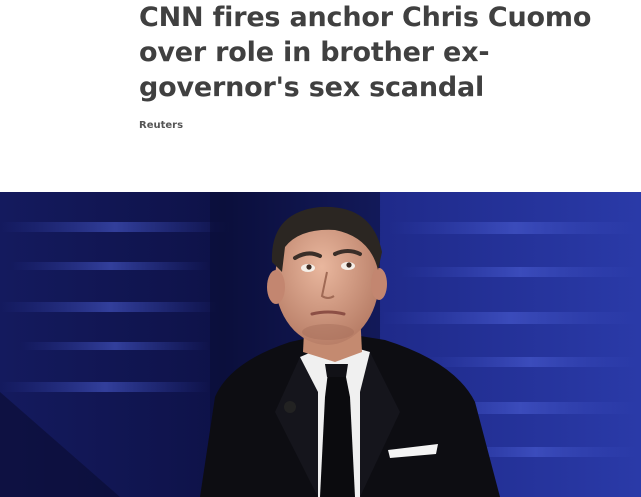 The height and width of the screenshot is (497, 641). Describe the element at coordinates (290, 407) in the screenshot. I see `lapel-mic` at that location.